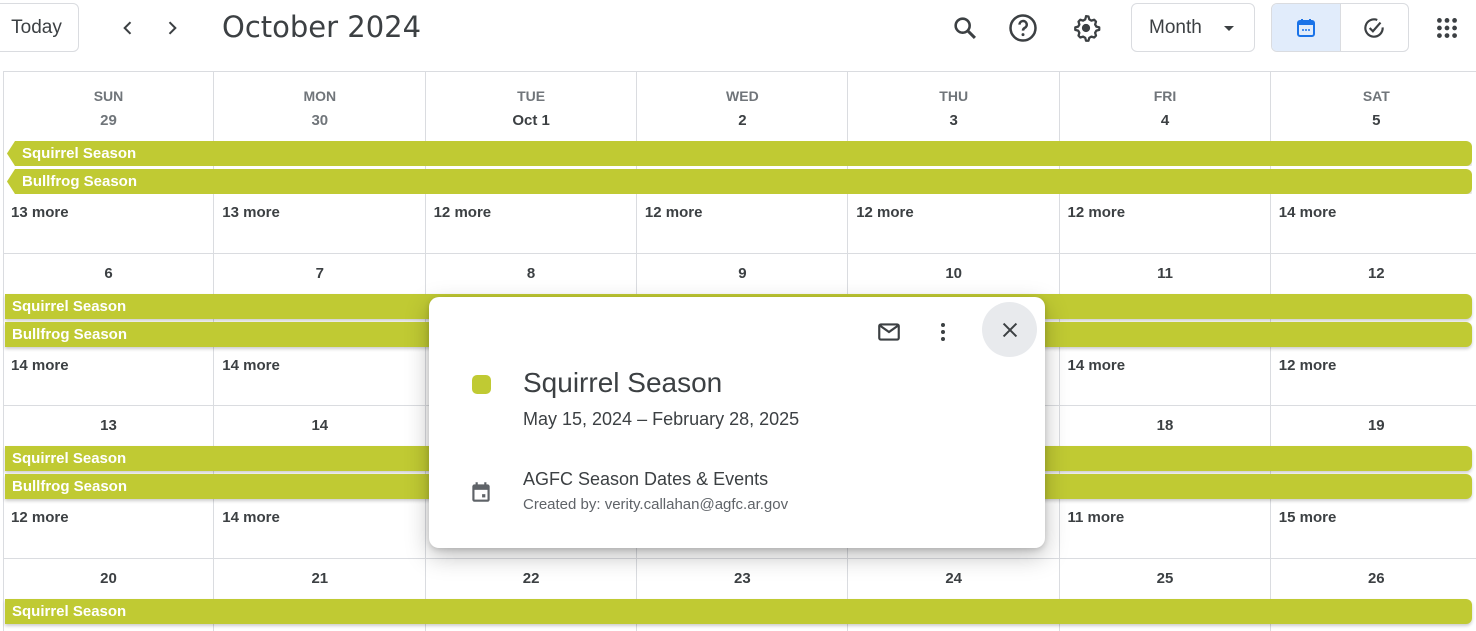 The height and width of the screenshot is (631, 1476). Describe the element at coordinates (319, 578) in the screenshot. I see `day-number: 21` at that location.